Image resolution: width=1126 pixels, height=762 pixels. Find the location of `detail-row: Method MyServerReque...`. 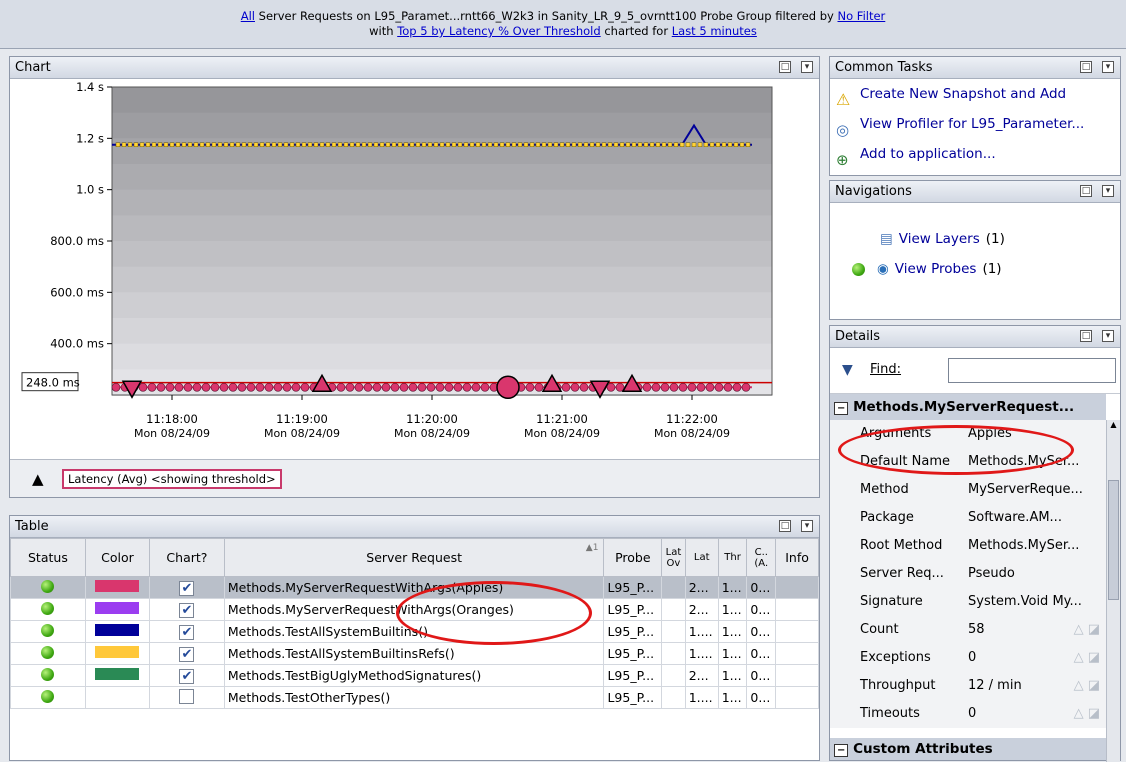

detail-row: Method MyServerReque... is located at coordinates (968, 490).